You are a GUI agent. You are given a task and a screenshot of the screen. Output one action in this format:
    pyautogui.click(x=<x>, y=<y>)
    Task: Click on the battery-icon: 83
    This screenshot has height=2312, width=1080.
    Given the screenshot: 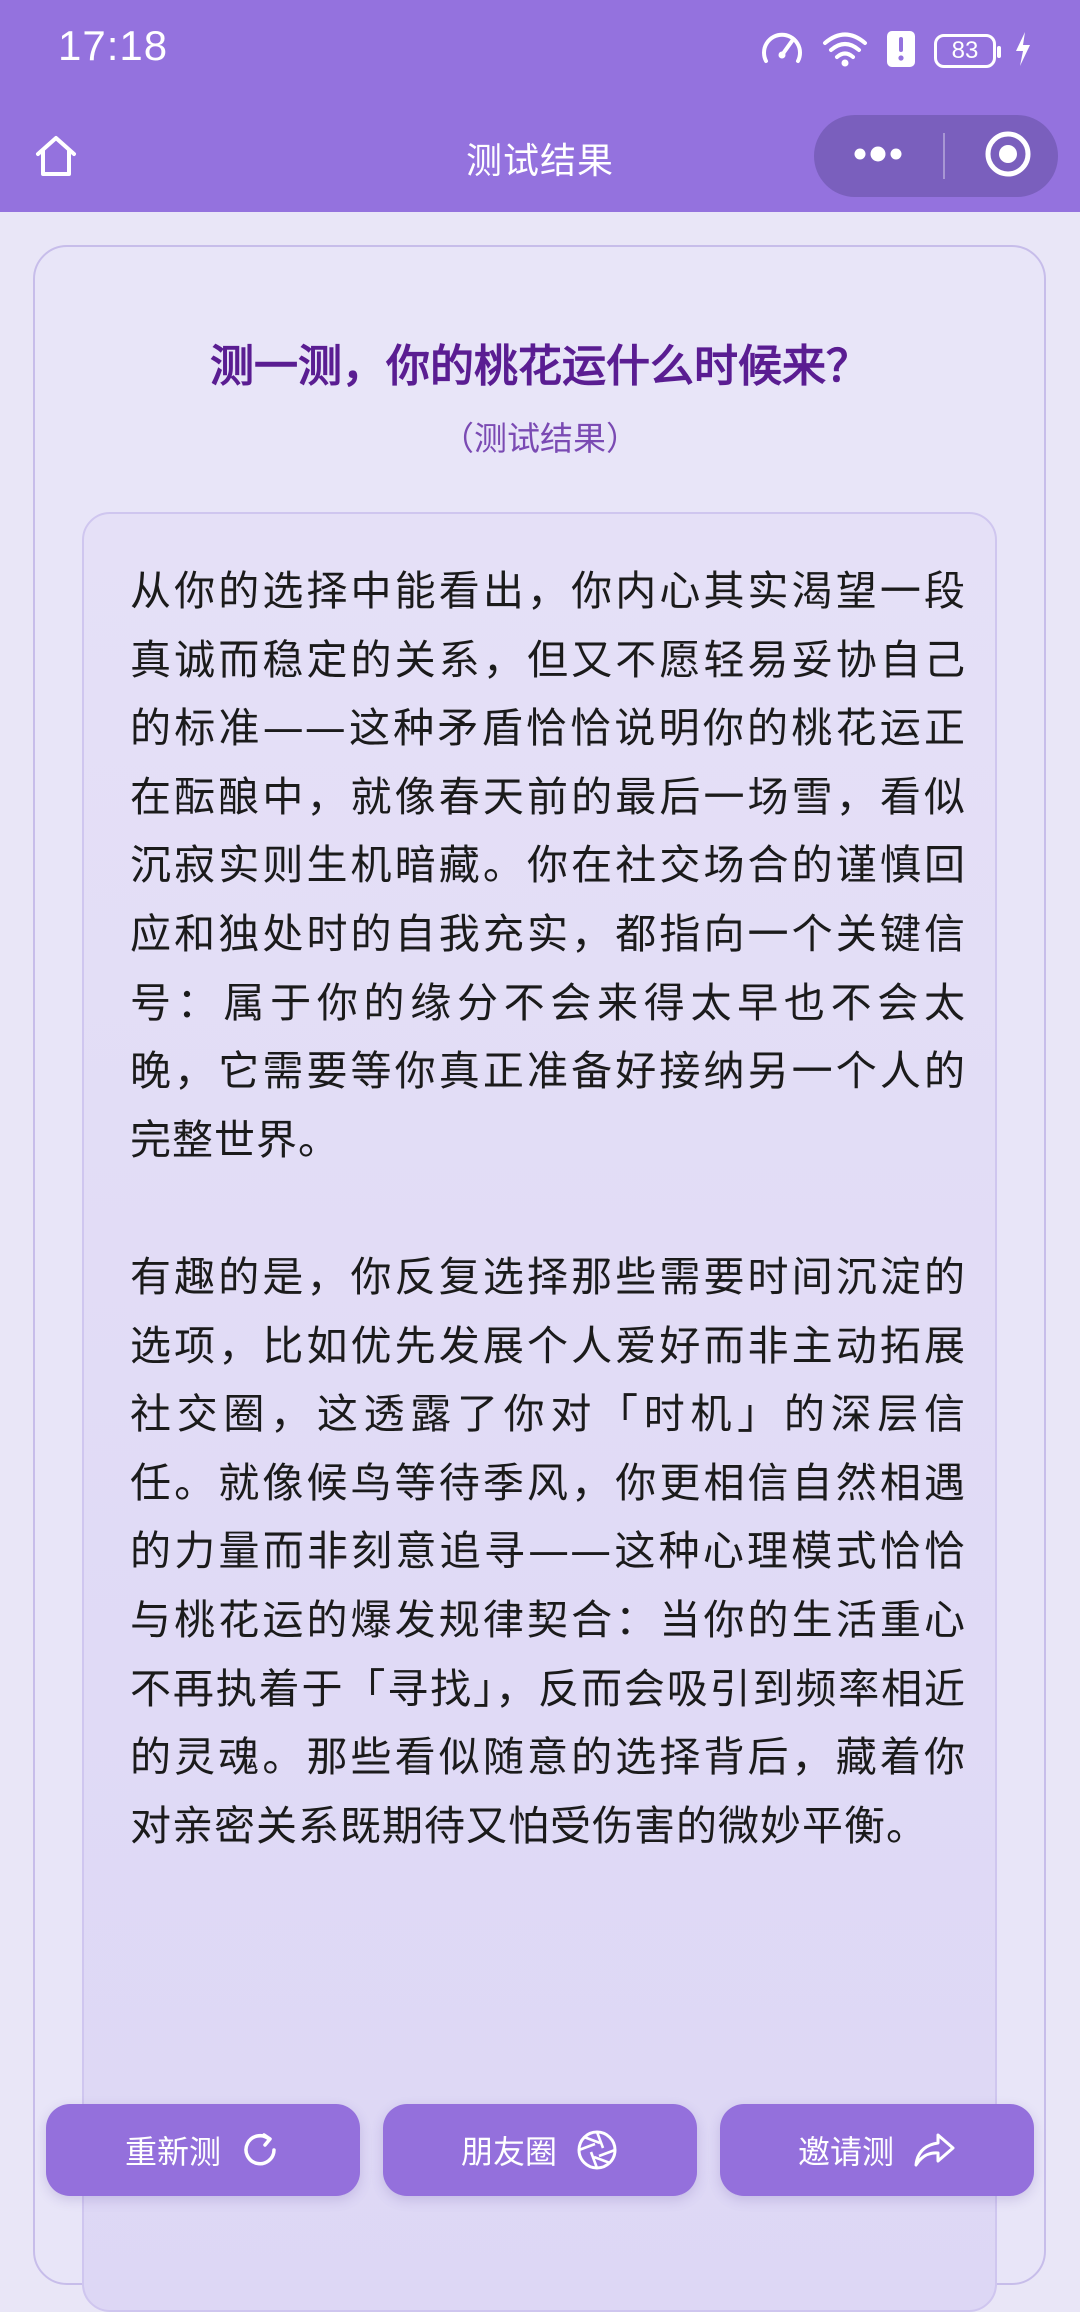 What is the action you would take?
    pyautogui.click(x=967, y=51)
    